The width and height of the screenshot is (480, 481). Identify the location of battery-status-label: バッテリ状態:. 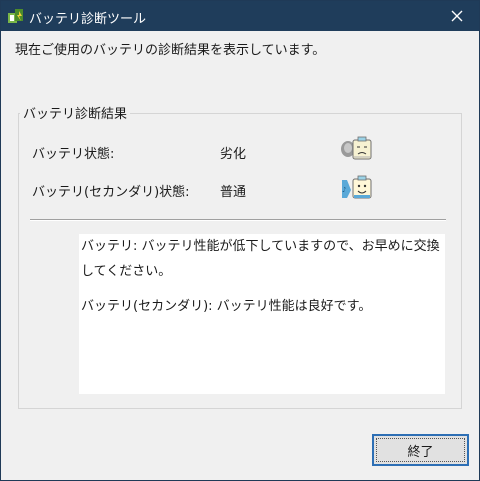
(73, 154).